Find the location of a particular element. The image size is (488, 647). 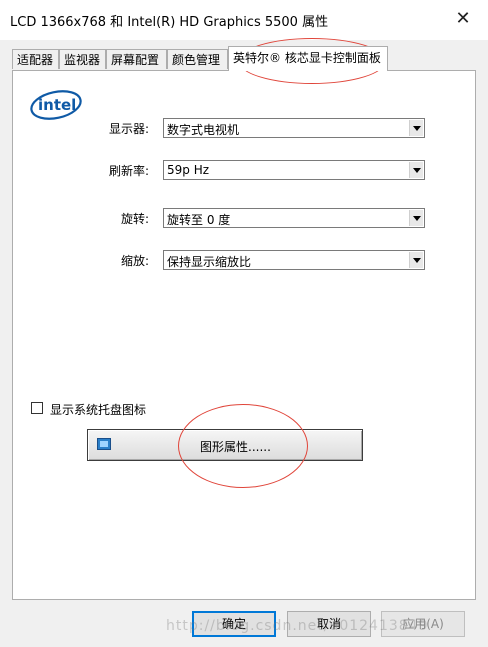

refresh-rate-select-value: 59p Hz is located at coordinates (188, 170).